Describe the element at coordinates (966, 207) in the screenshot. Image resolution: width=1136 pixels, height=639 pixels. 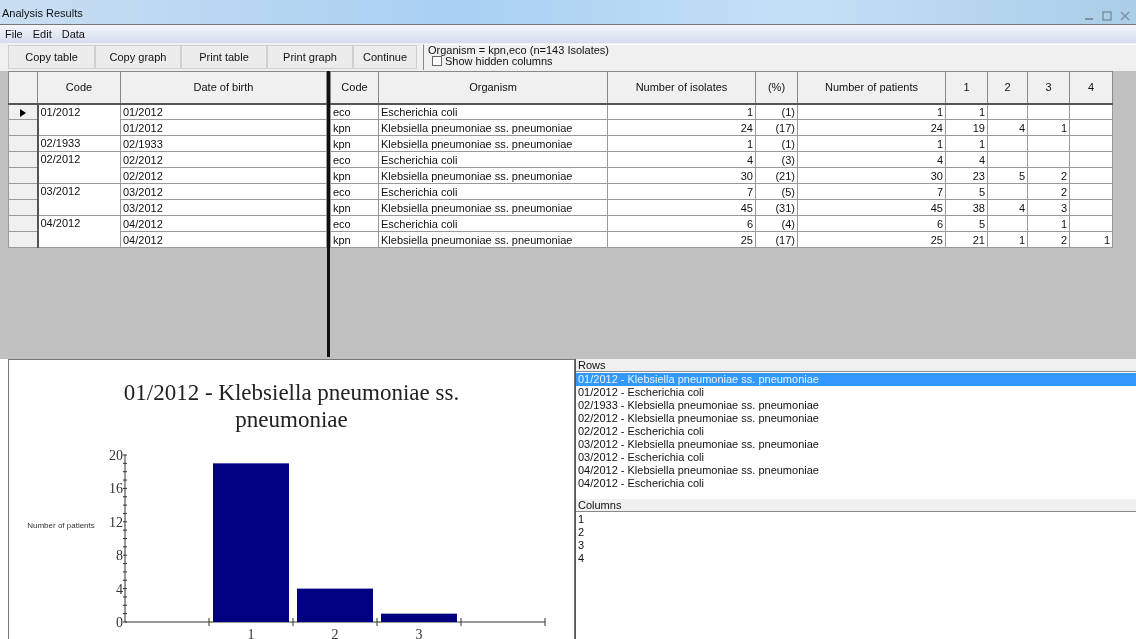
I see `table-cell: 38` at that location.